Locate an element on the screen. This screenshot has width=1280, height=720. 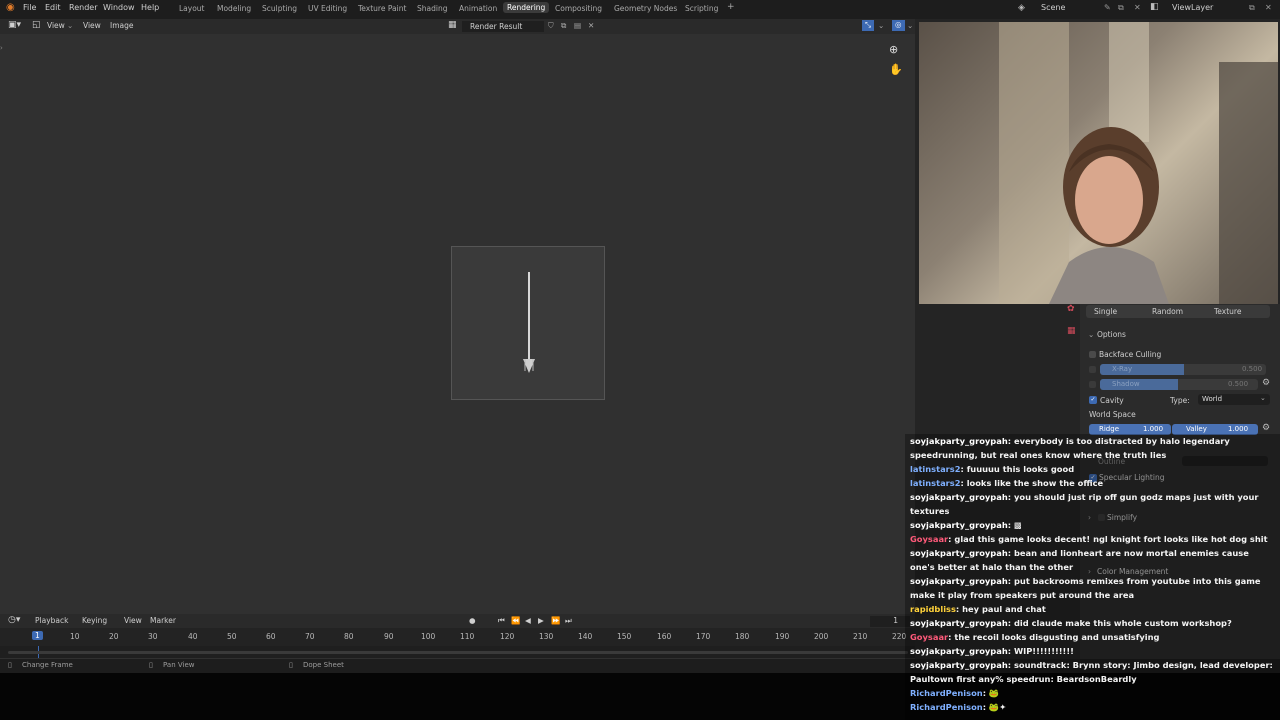
color-mode-texture: Texture is located at coordinates (1227, 311).